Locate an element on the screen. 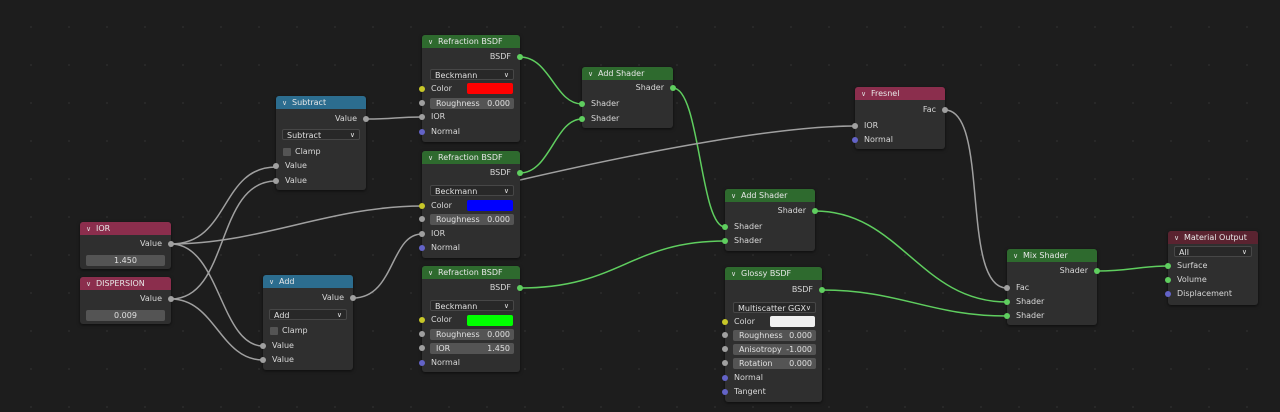  anisotropy-field: Anisotropy -1.000 is located at coordinates (769, 349).